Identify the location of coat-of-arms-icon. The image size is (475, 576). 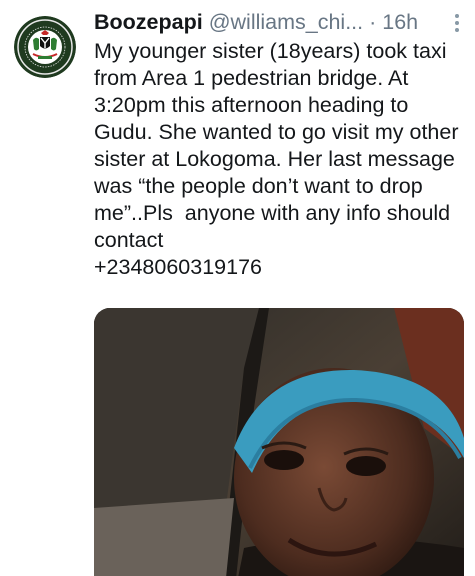
(45, 47).